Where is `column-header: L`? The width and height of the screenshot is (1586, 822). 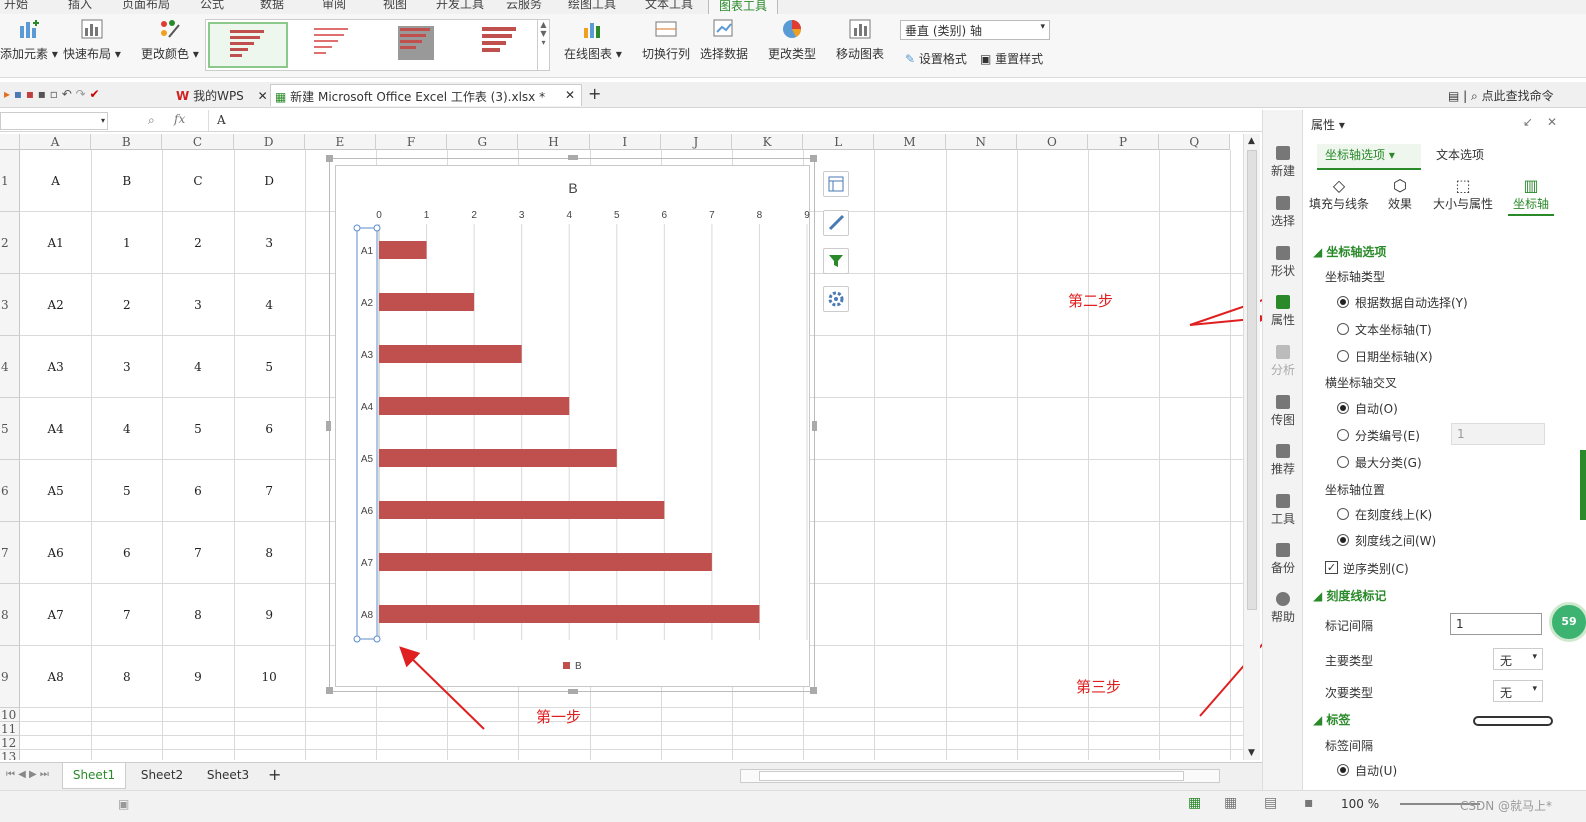 column-header: L is located at coordinates (839, 142).